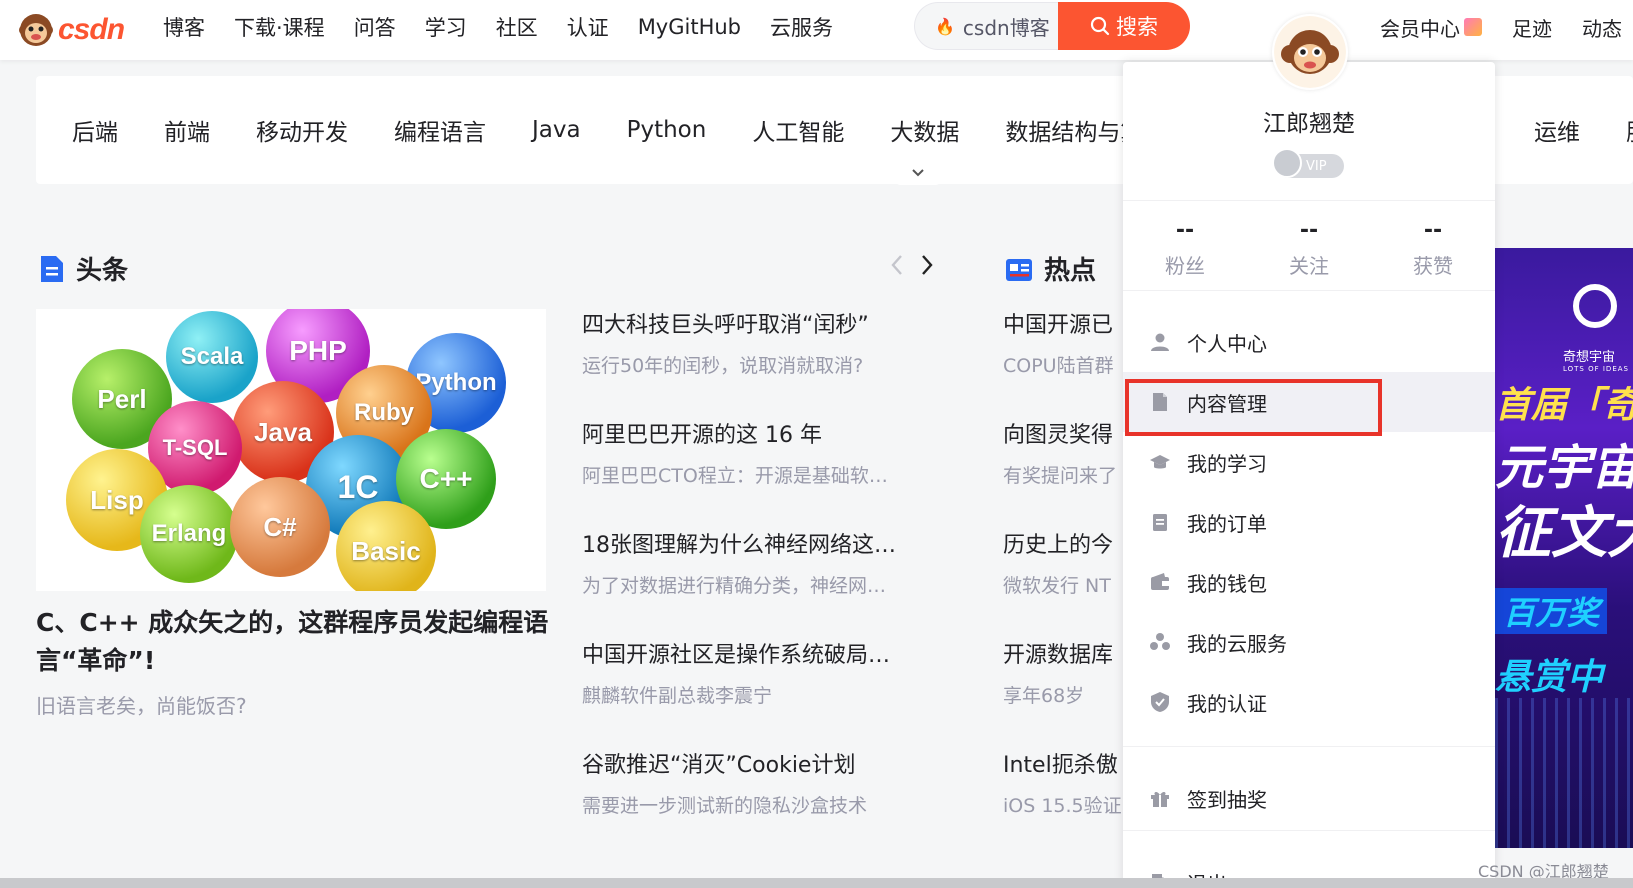  I want to click on category-ops: 运维, so click(1557, 130).